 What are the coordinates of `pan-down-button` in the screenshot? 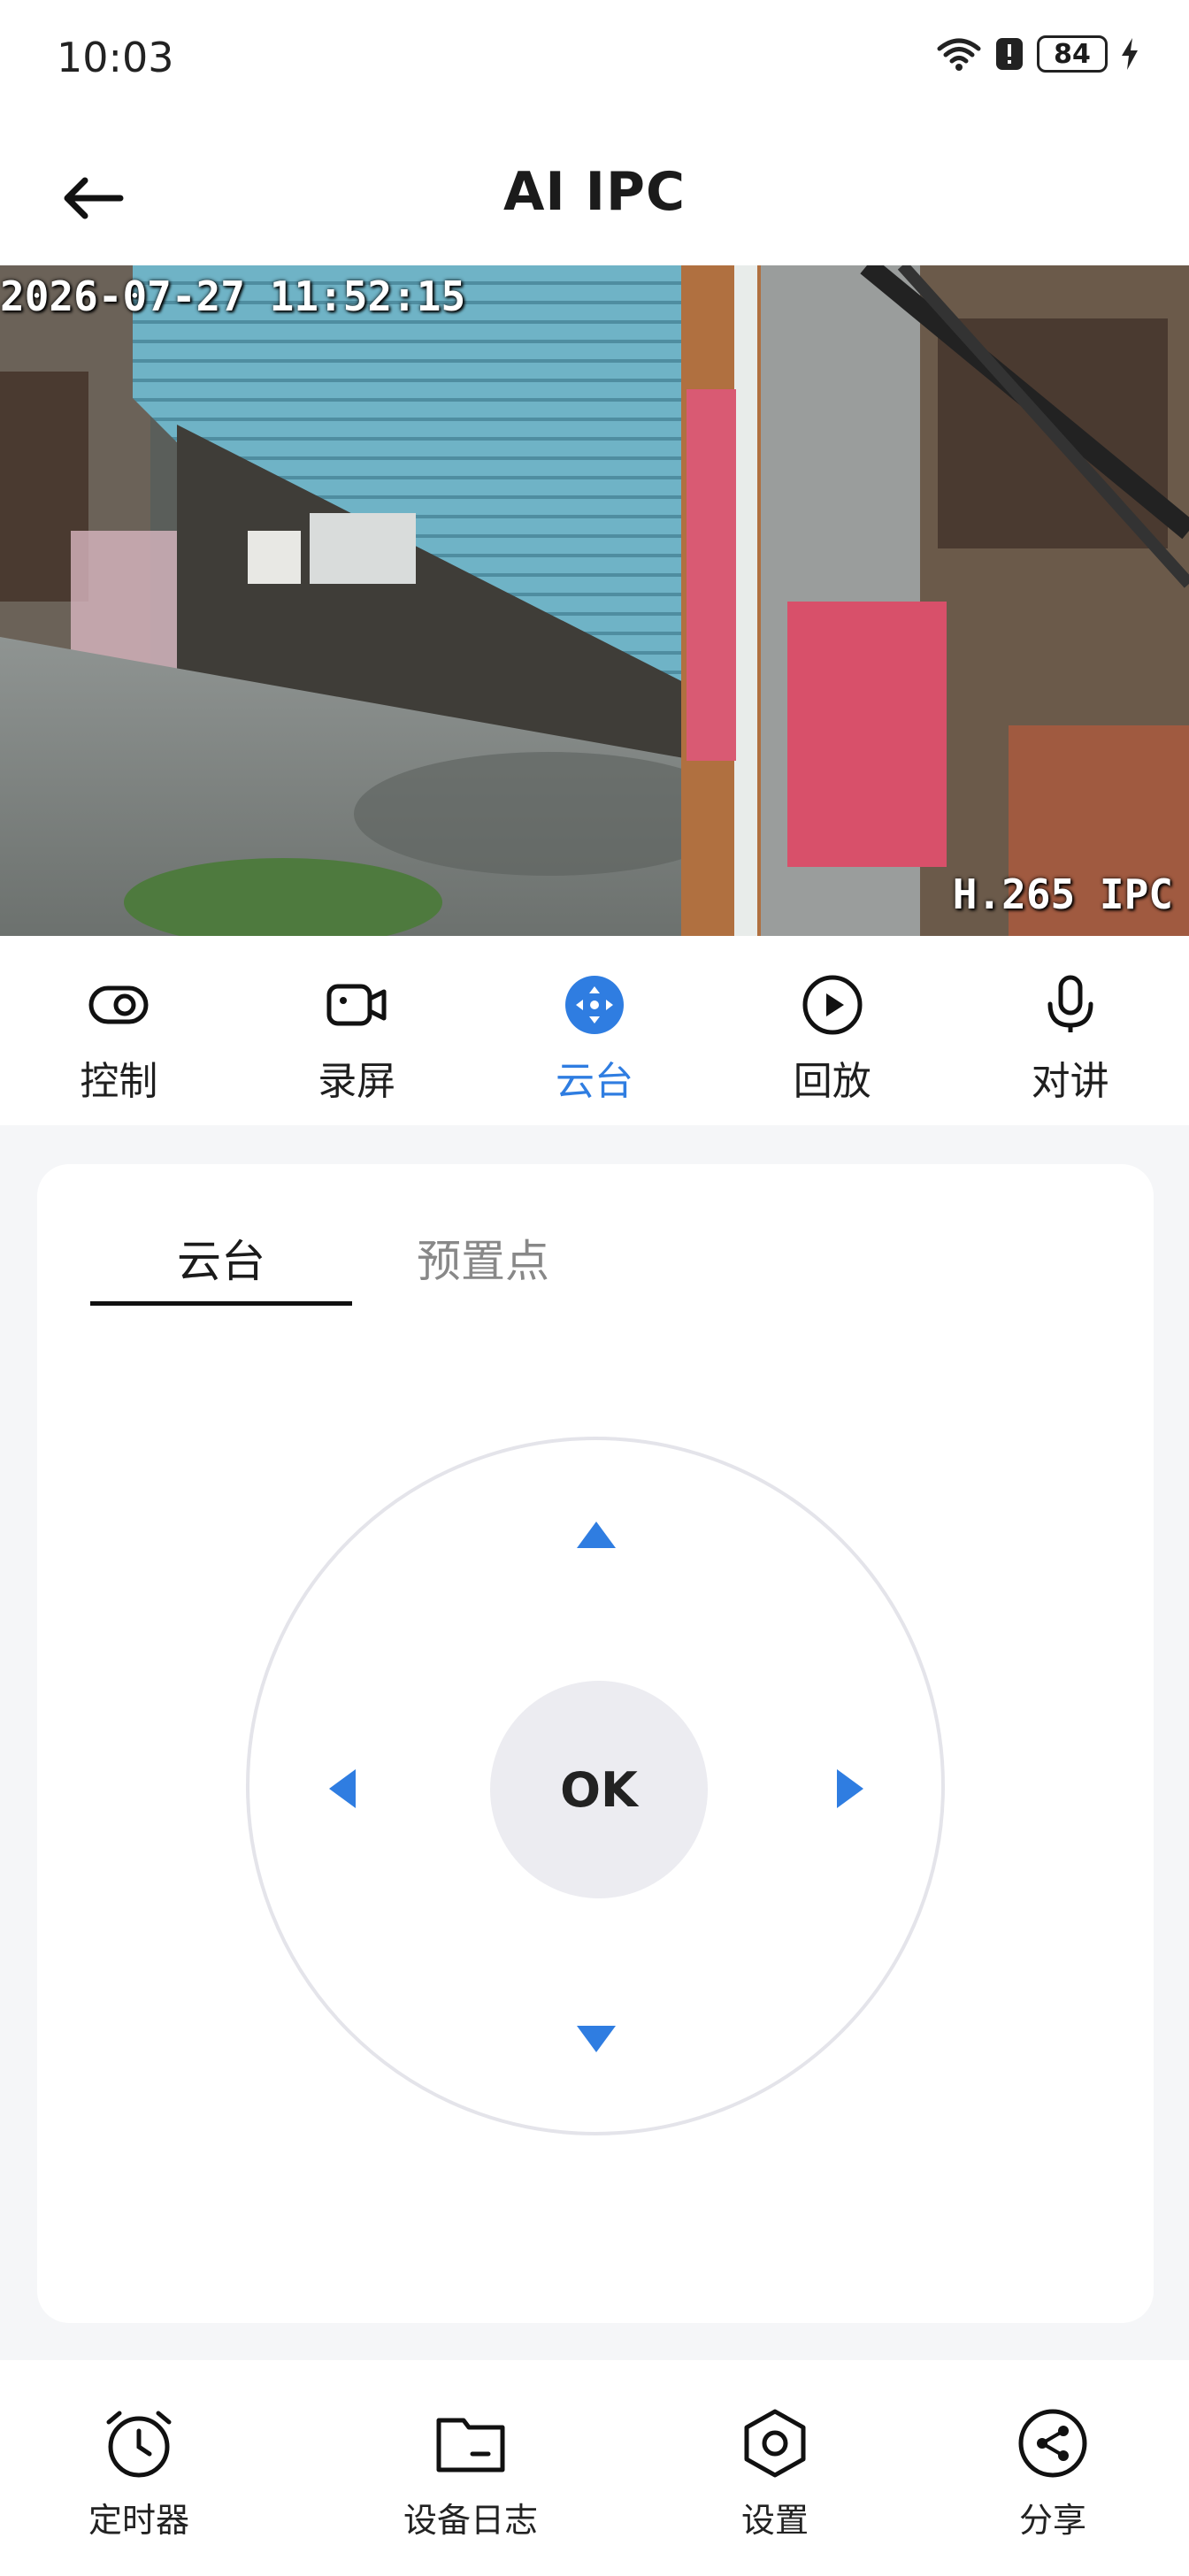 It's located at (596, 2039).